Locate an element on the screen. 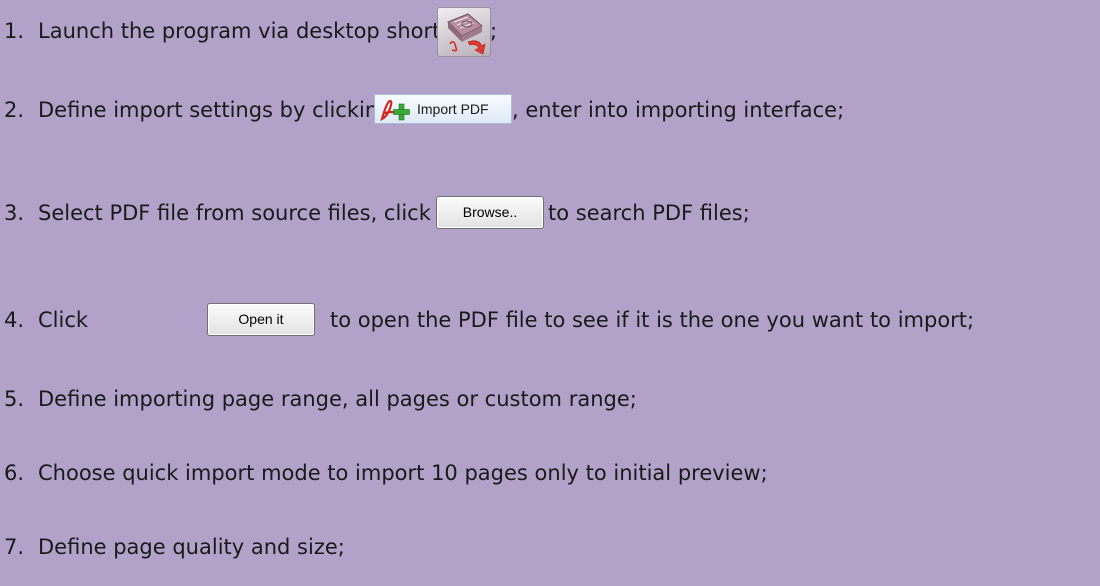 The height and width of the screenshot is (586, 1100). step-text: Launch the program via desktop shortcut is located at coordinates (256, 31).